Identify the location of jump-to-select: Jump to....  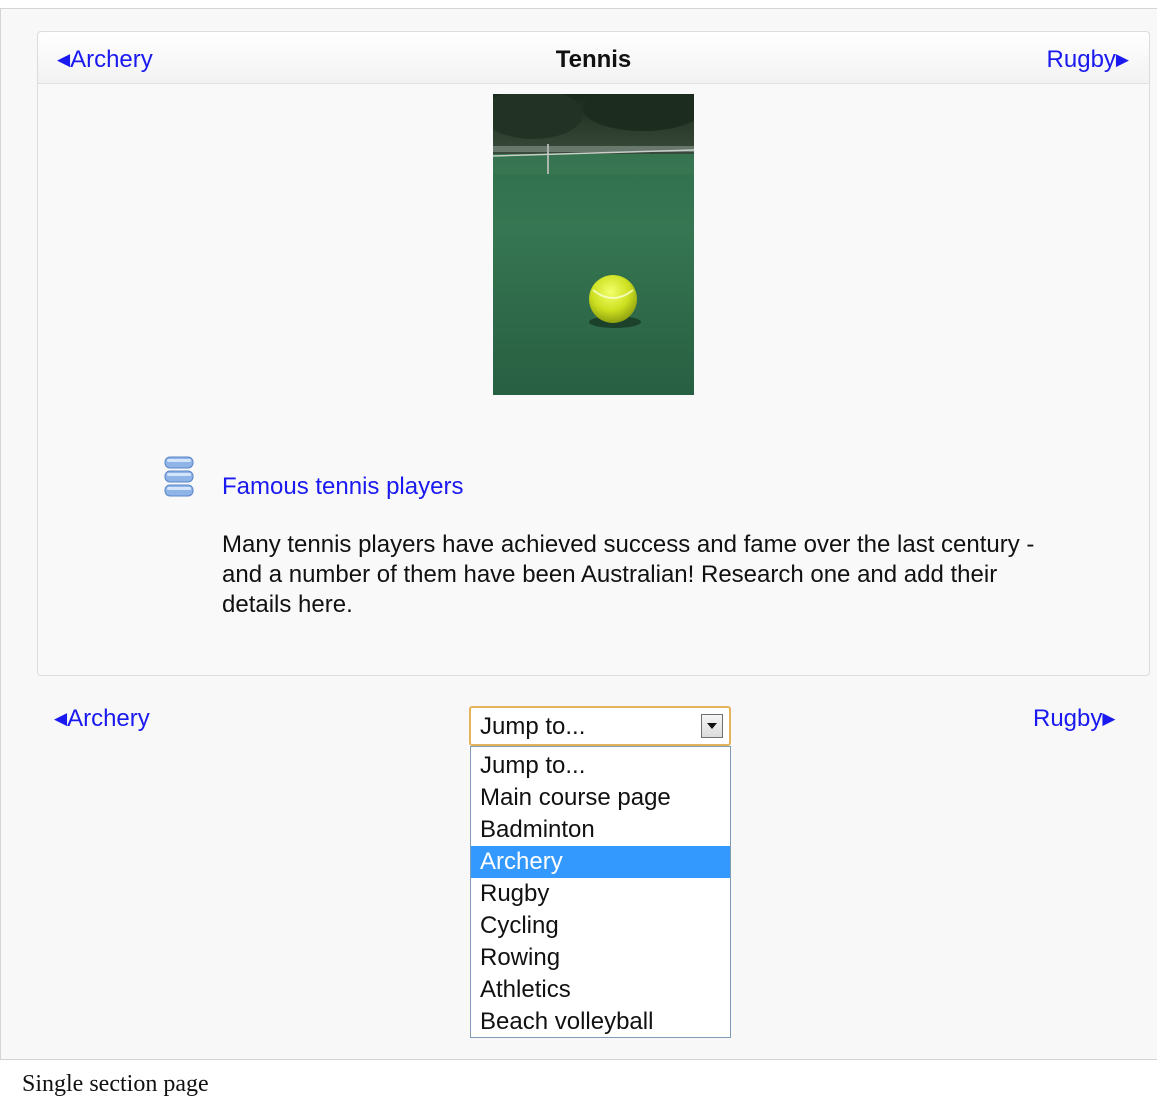
(600, 726).